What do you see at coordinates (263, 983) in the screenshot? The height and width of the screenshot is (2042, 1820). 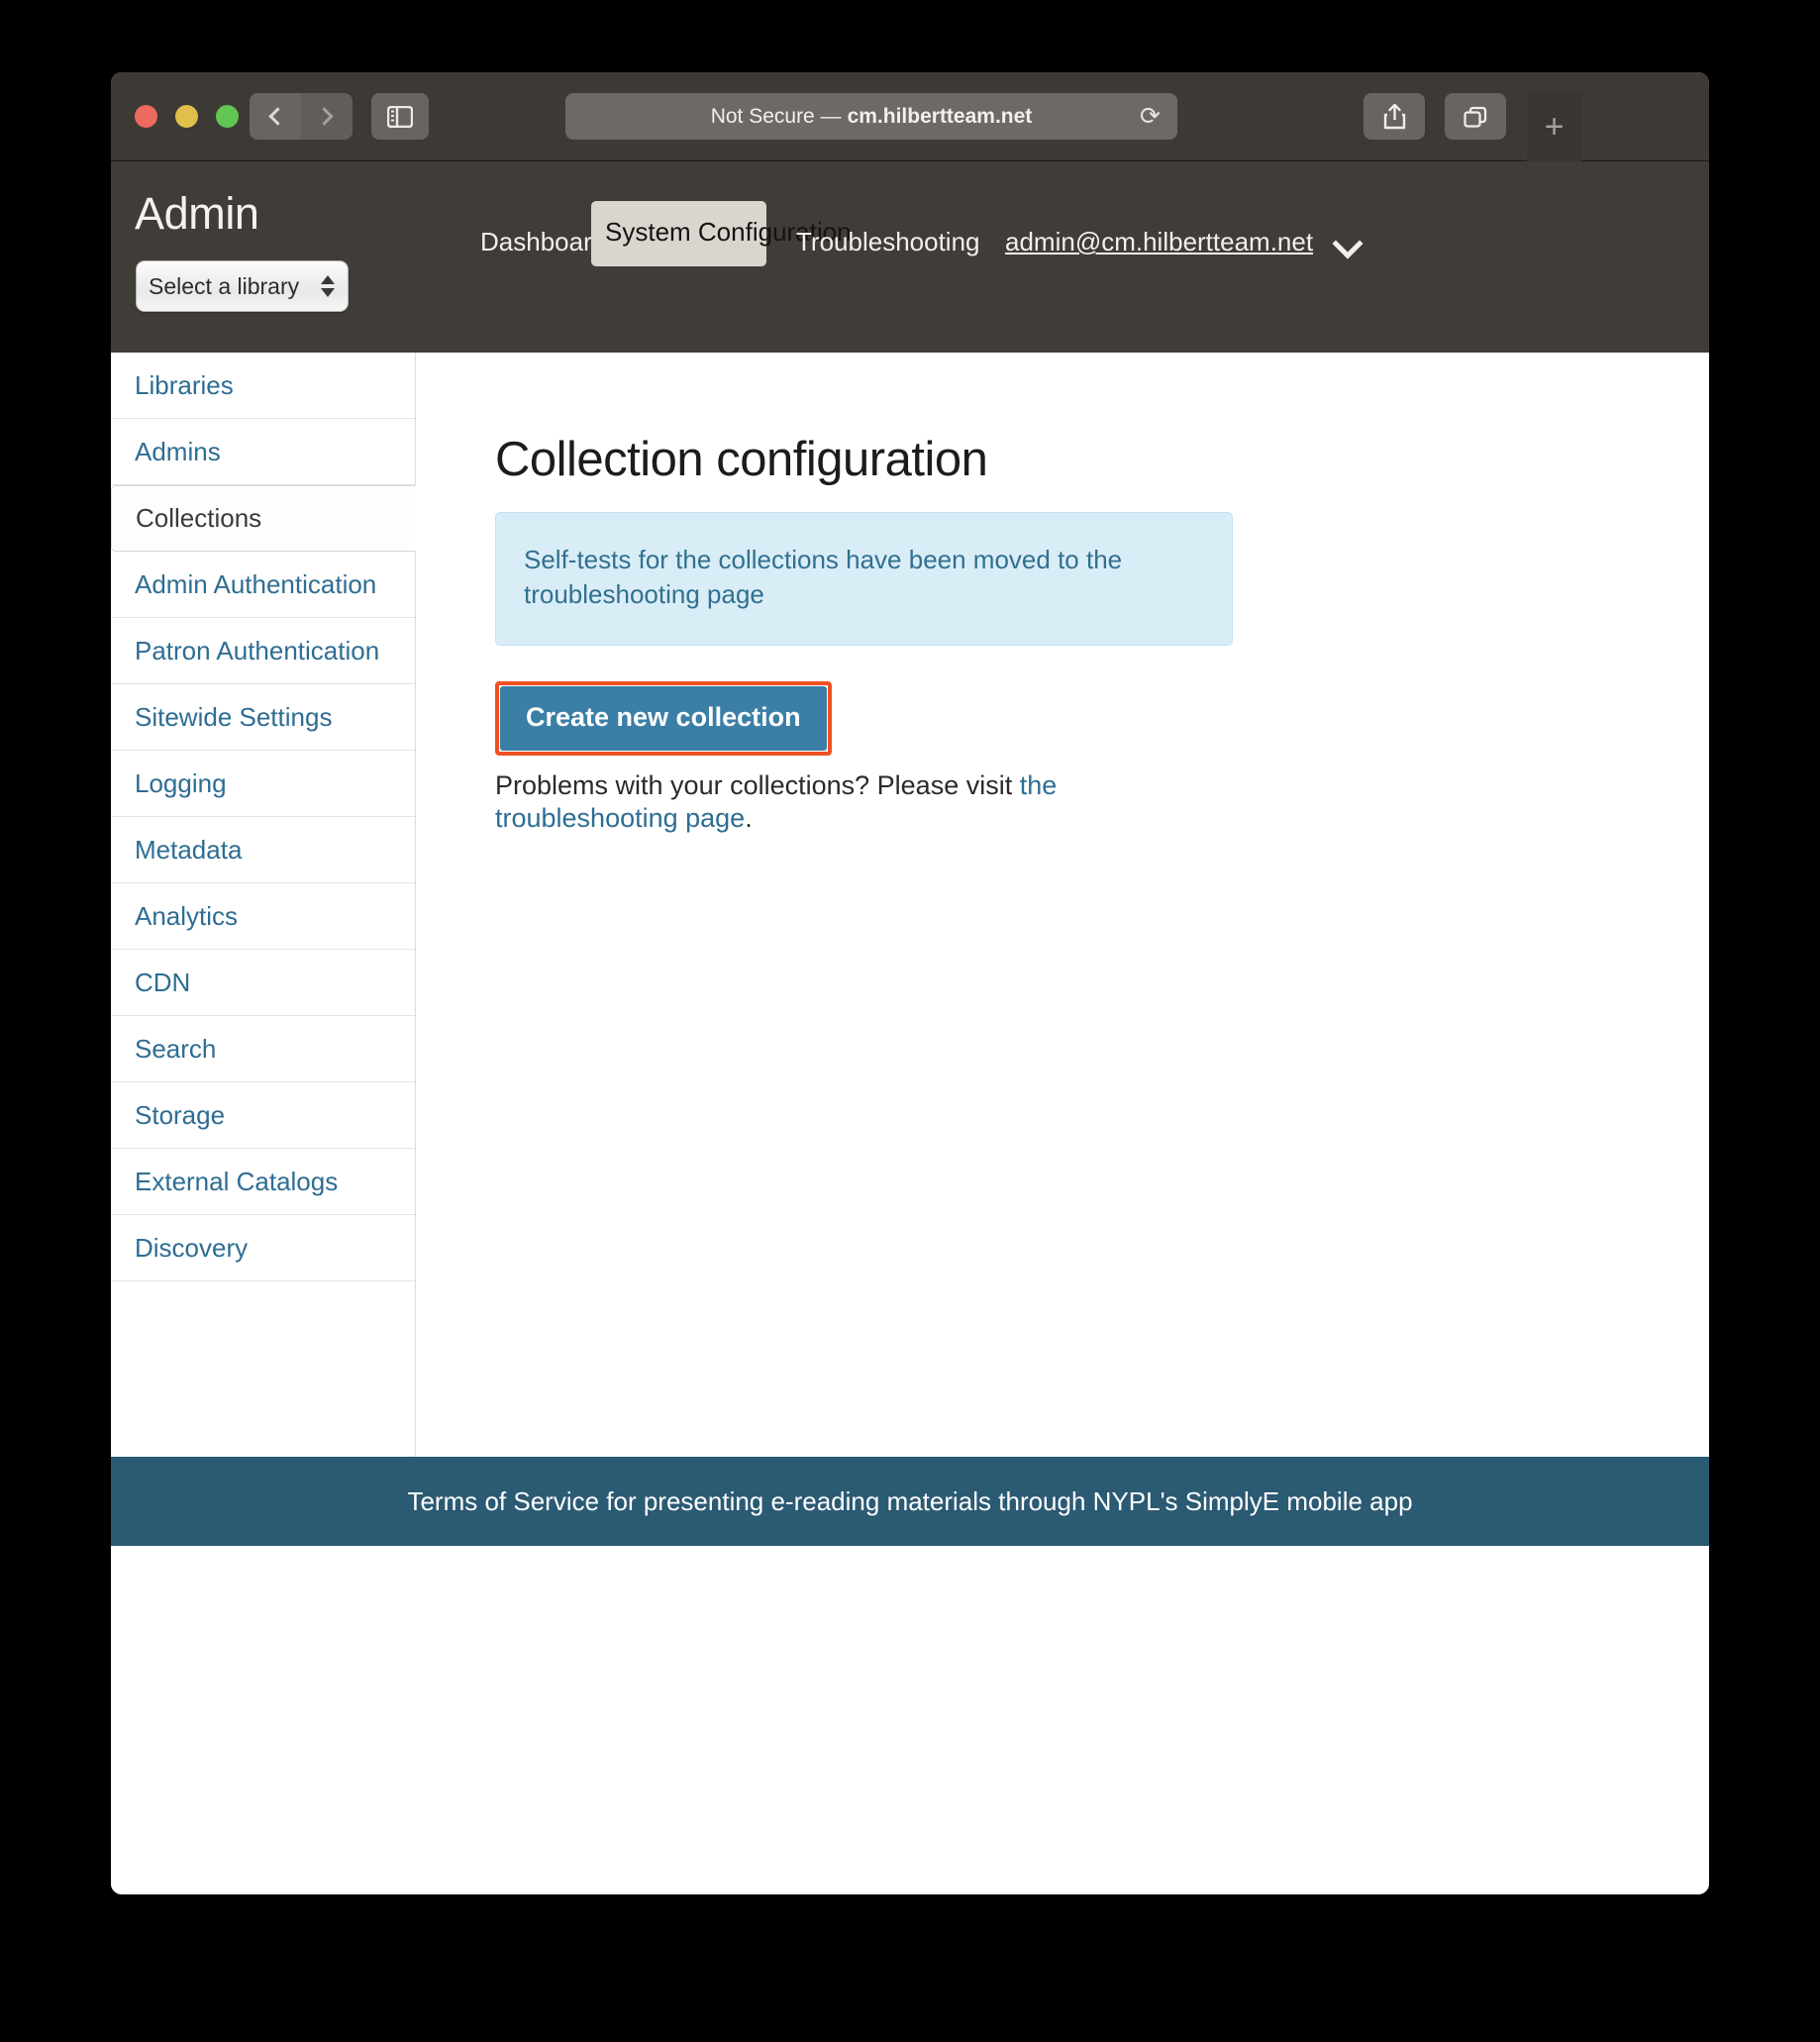 I see `sidebar-item-cdn: CDN` at bounding box center [263, 983].